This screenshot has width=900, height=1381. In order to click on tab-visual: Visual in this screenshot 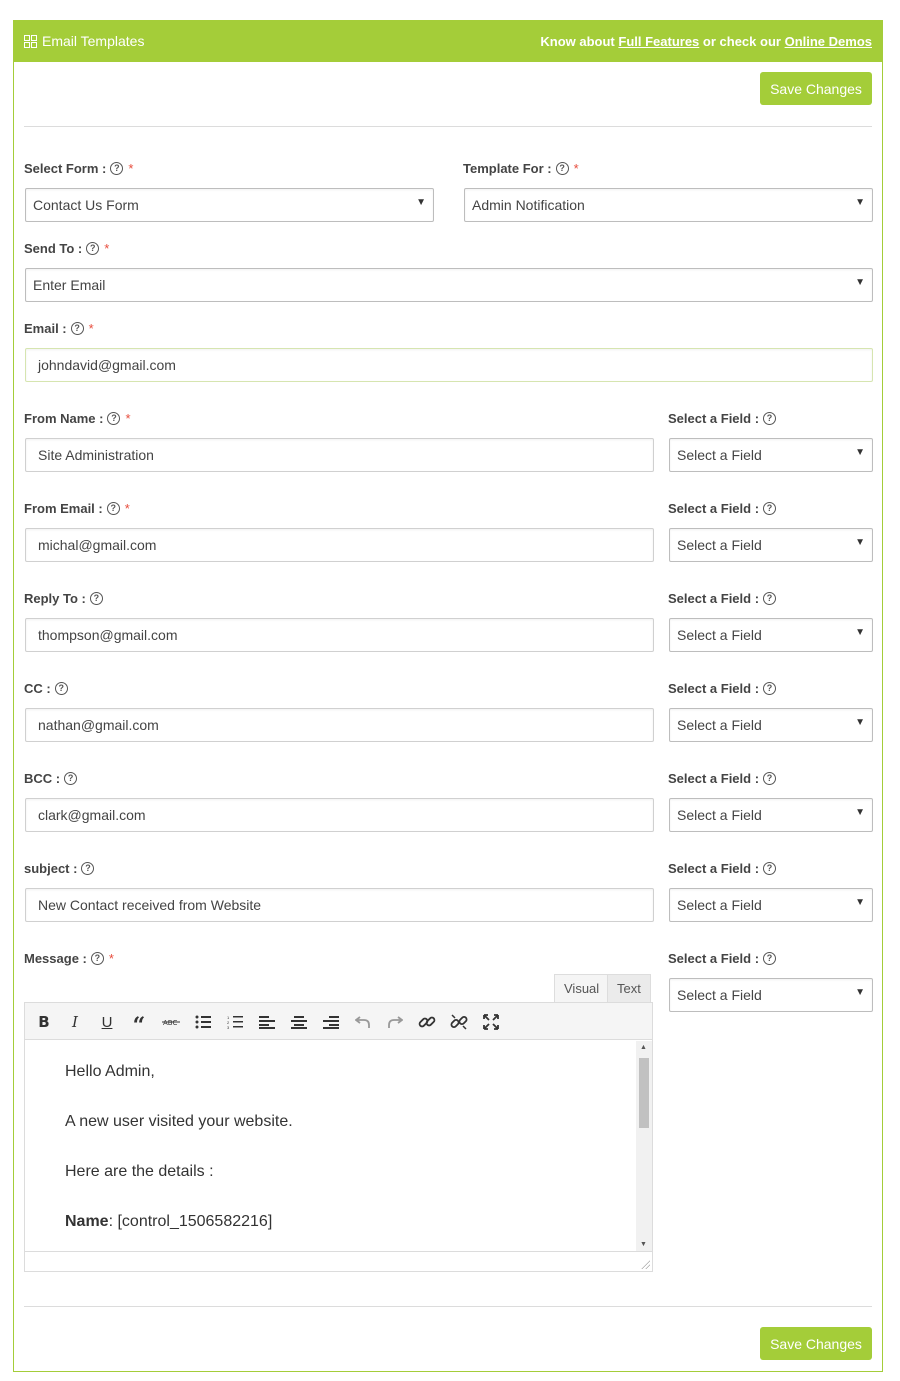, I will do `click(582, 988)`.